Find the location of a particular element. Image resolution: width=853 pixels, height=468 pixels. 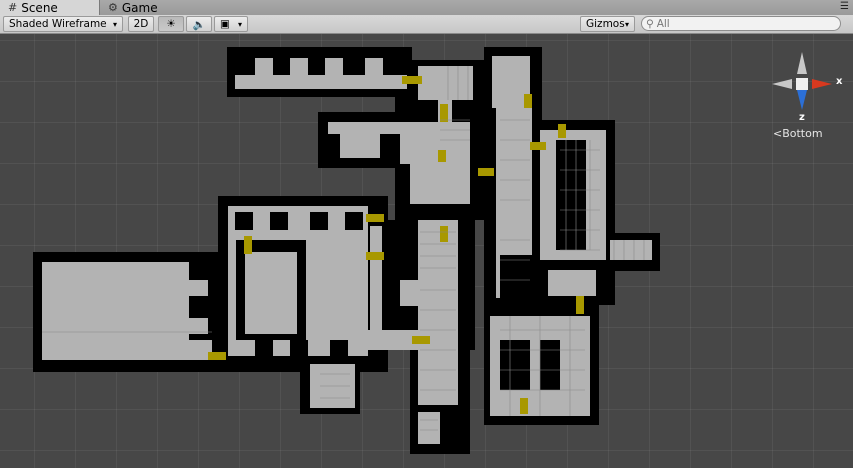

tab-scene: # Scene is located at coordinates (50, 7).